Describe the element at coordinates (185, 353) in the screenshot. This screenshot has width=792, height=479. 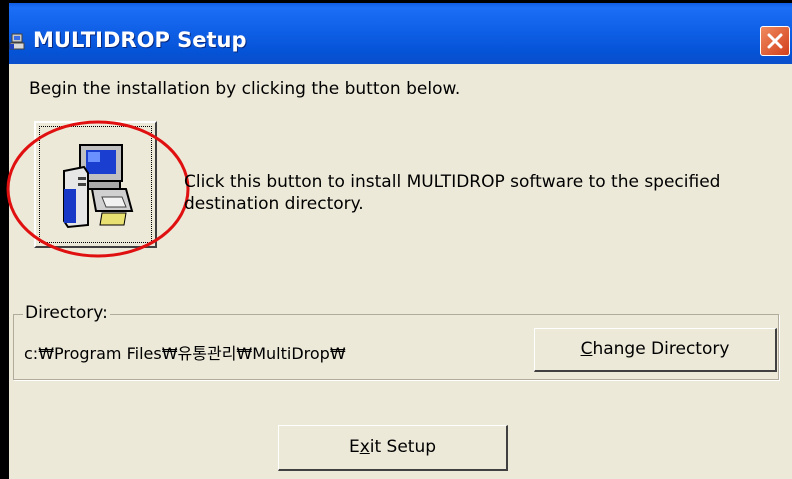
I see `directory-path: c:₩Program Files₩유통관리₩MultiDrop₩` at that location.